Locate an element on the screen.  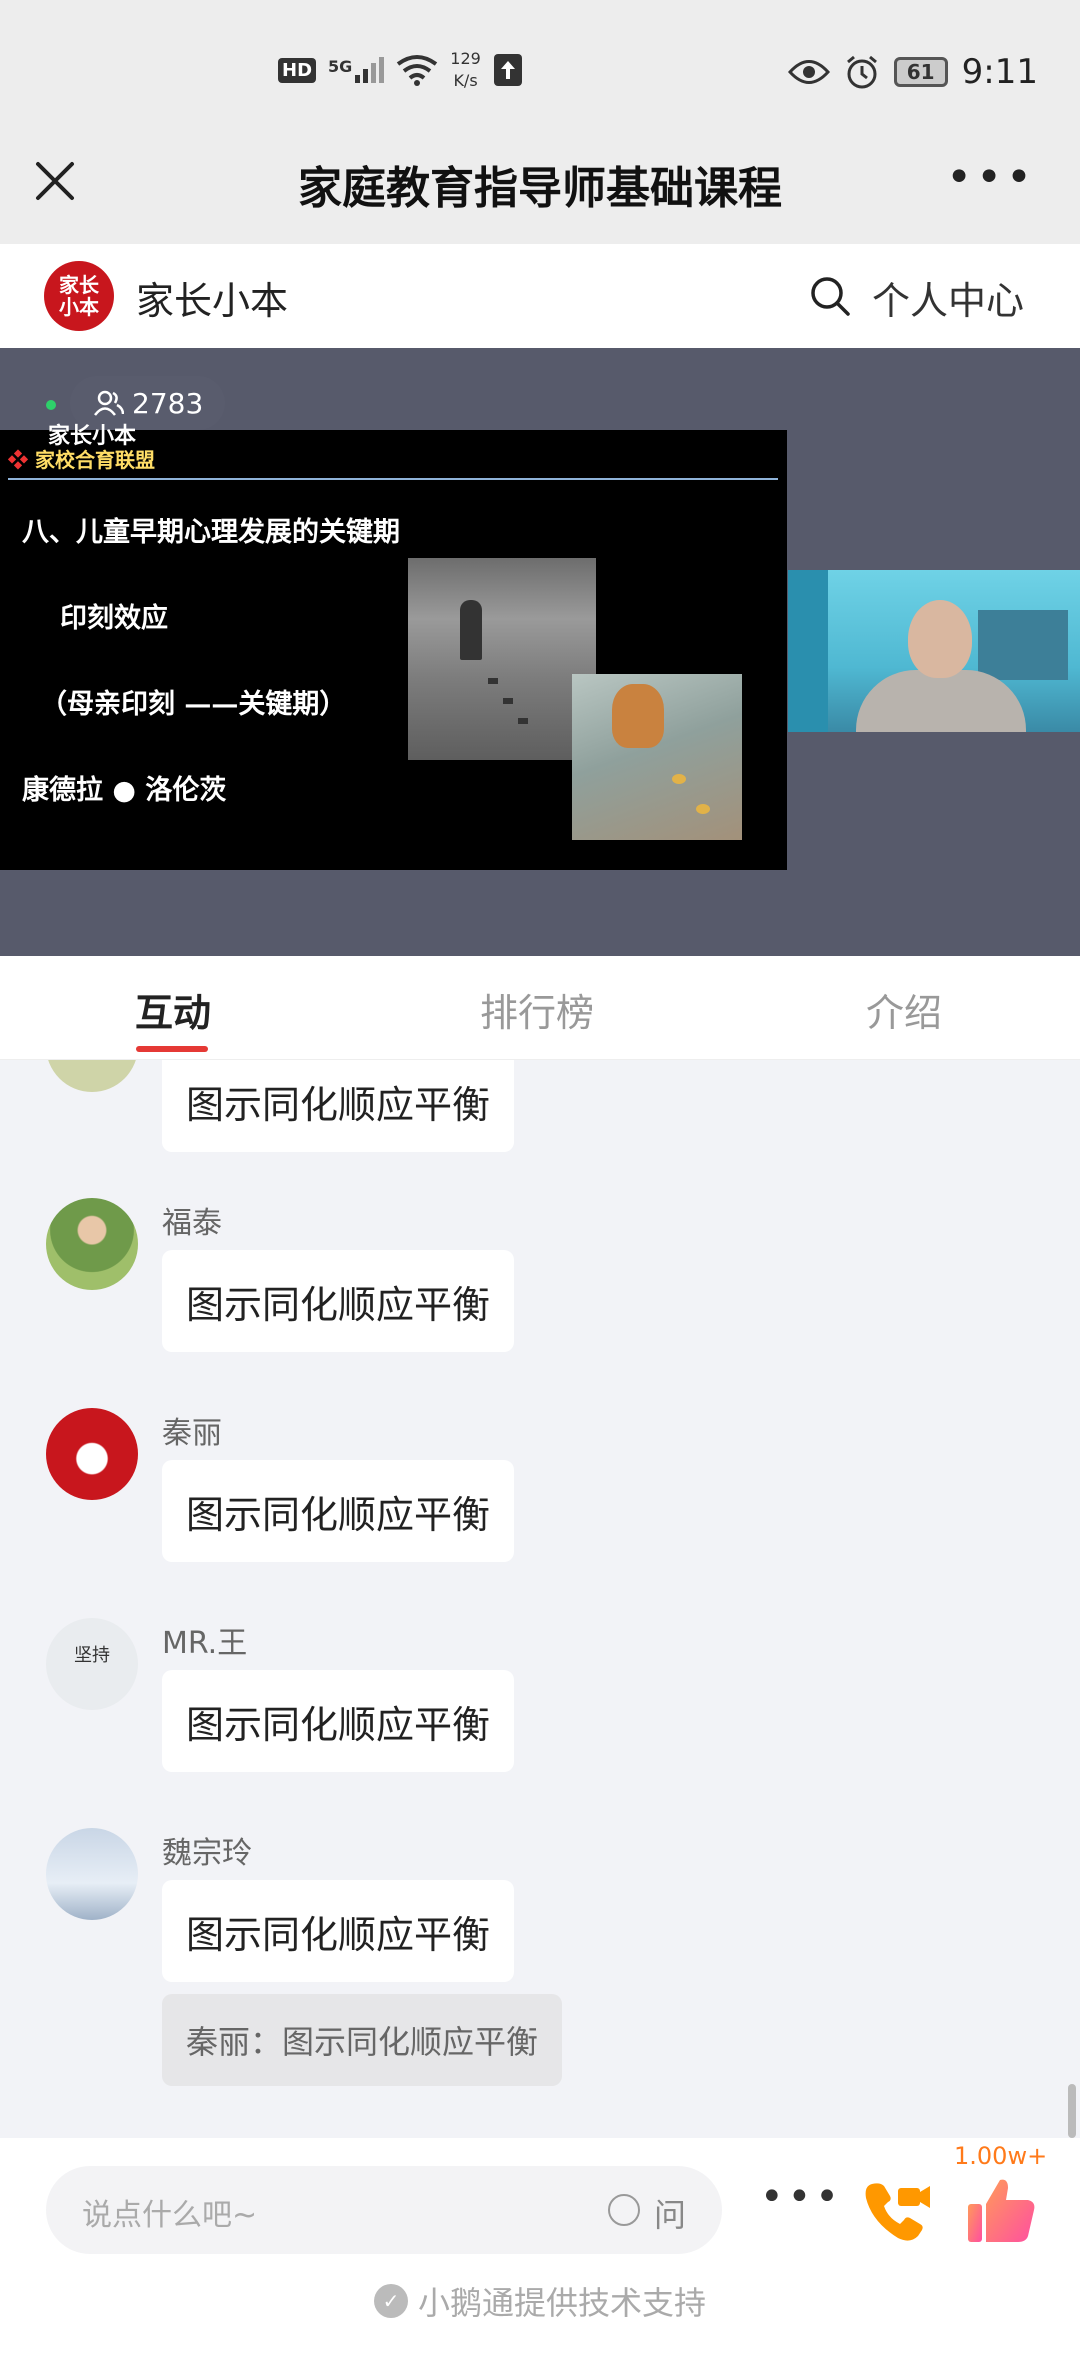
bottom-input-bar: 说点什么吧~ 问 ••• 1.00w+ ✓ 小鹅通提供技术支持 is located at coordinates (540, 2257).